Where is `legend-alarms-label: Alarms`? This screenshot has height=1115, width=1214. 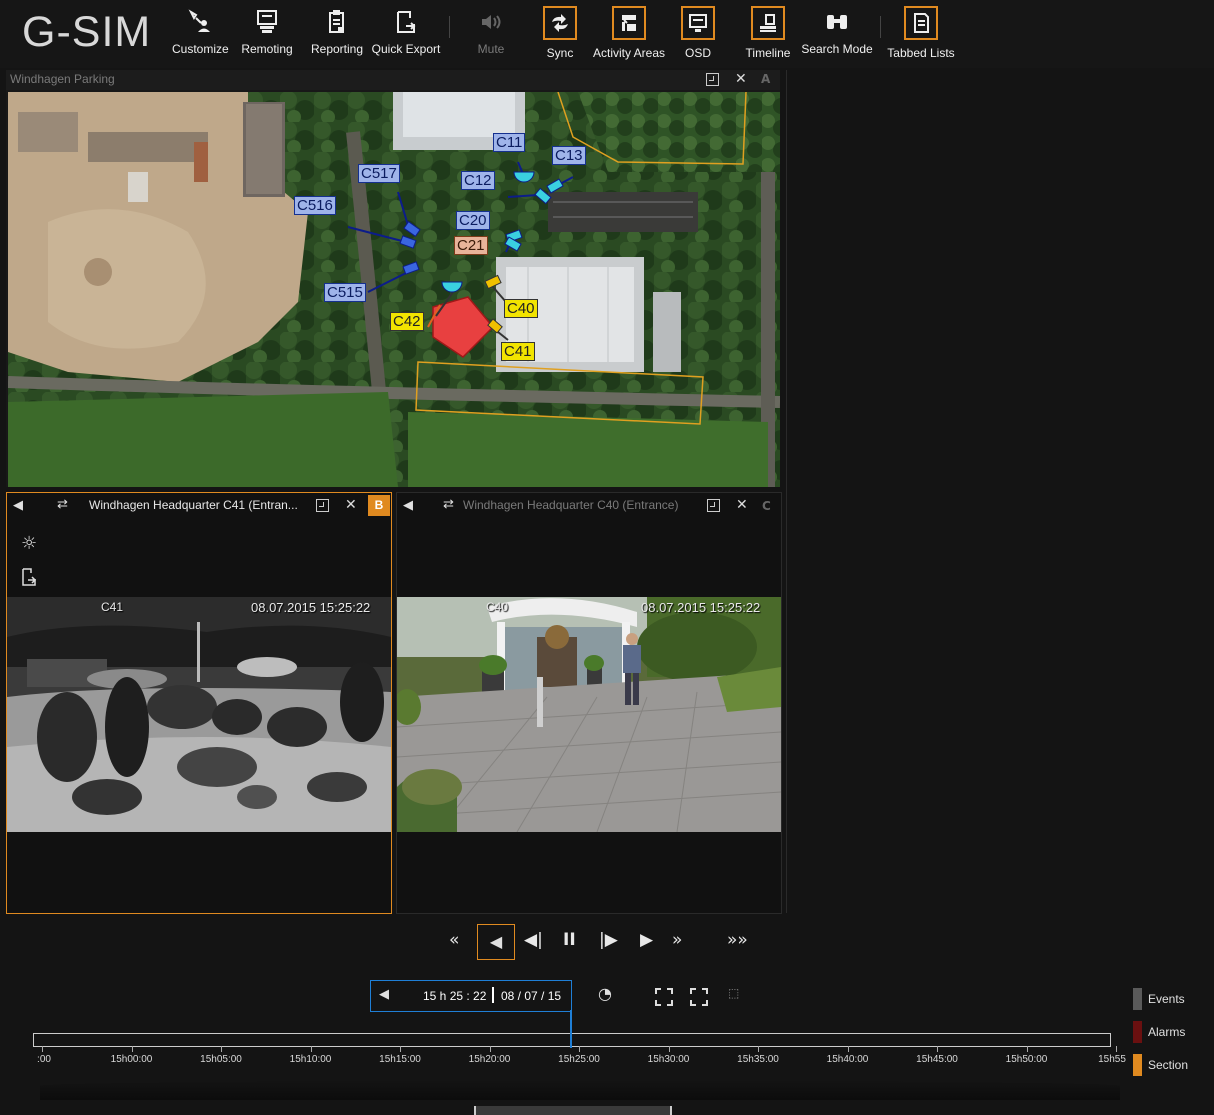 legend-alarms-label: Alarms is located at coordinates (1167, 1032).